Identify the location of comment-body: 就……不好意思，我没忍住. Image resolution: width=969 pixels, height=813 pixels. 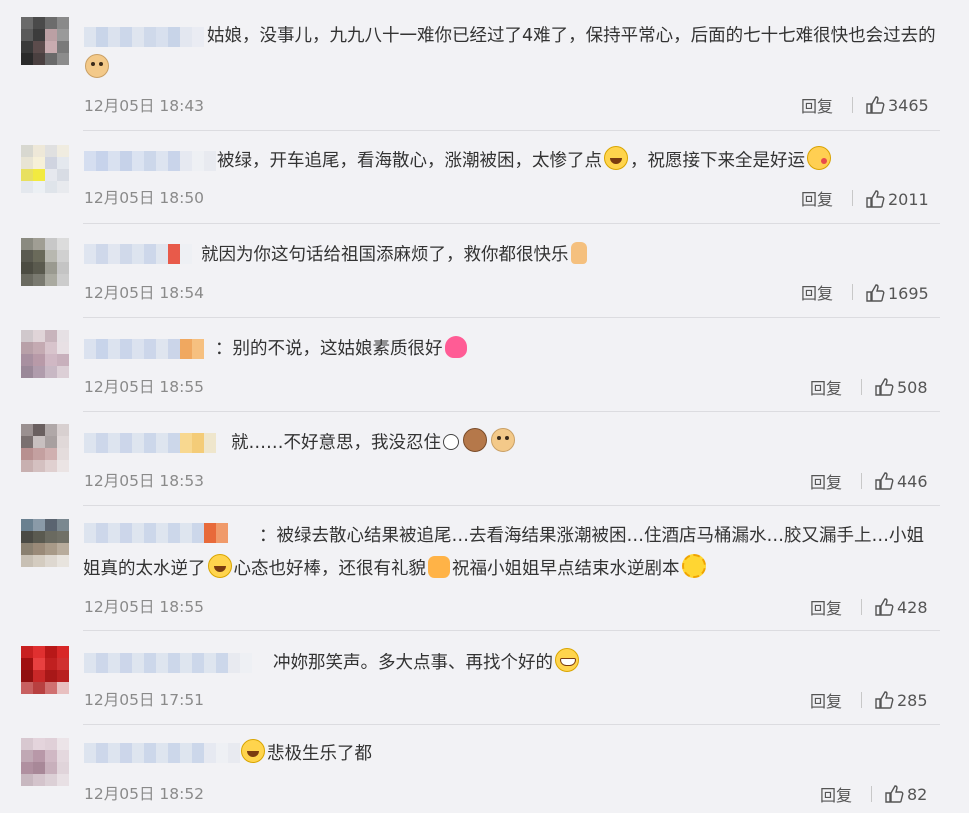
(336, 443).